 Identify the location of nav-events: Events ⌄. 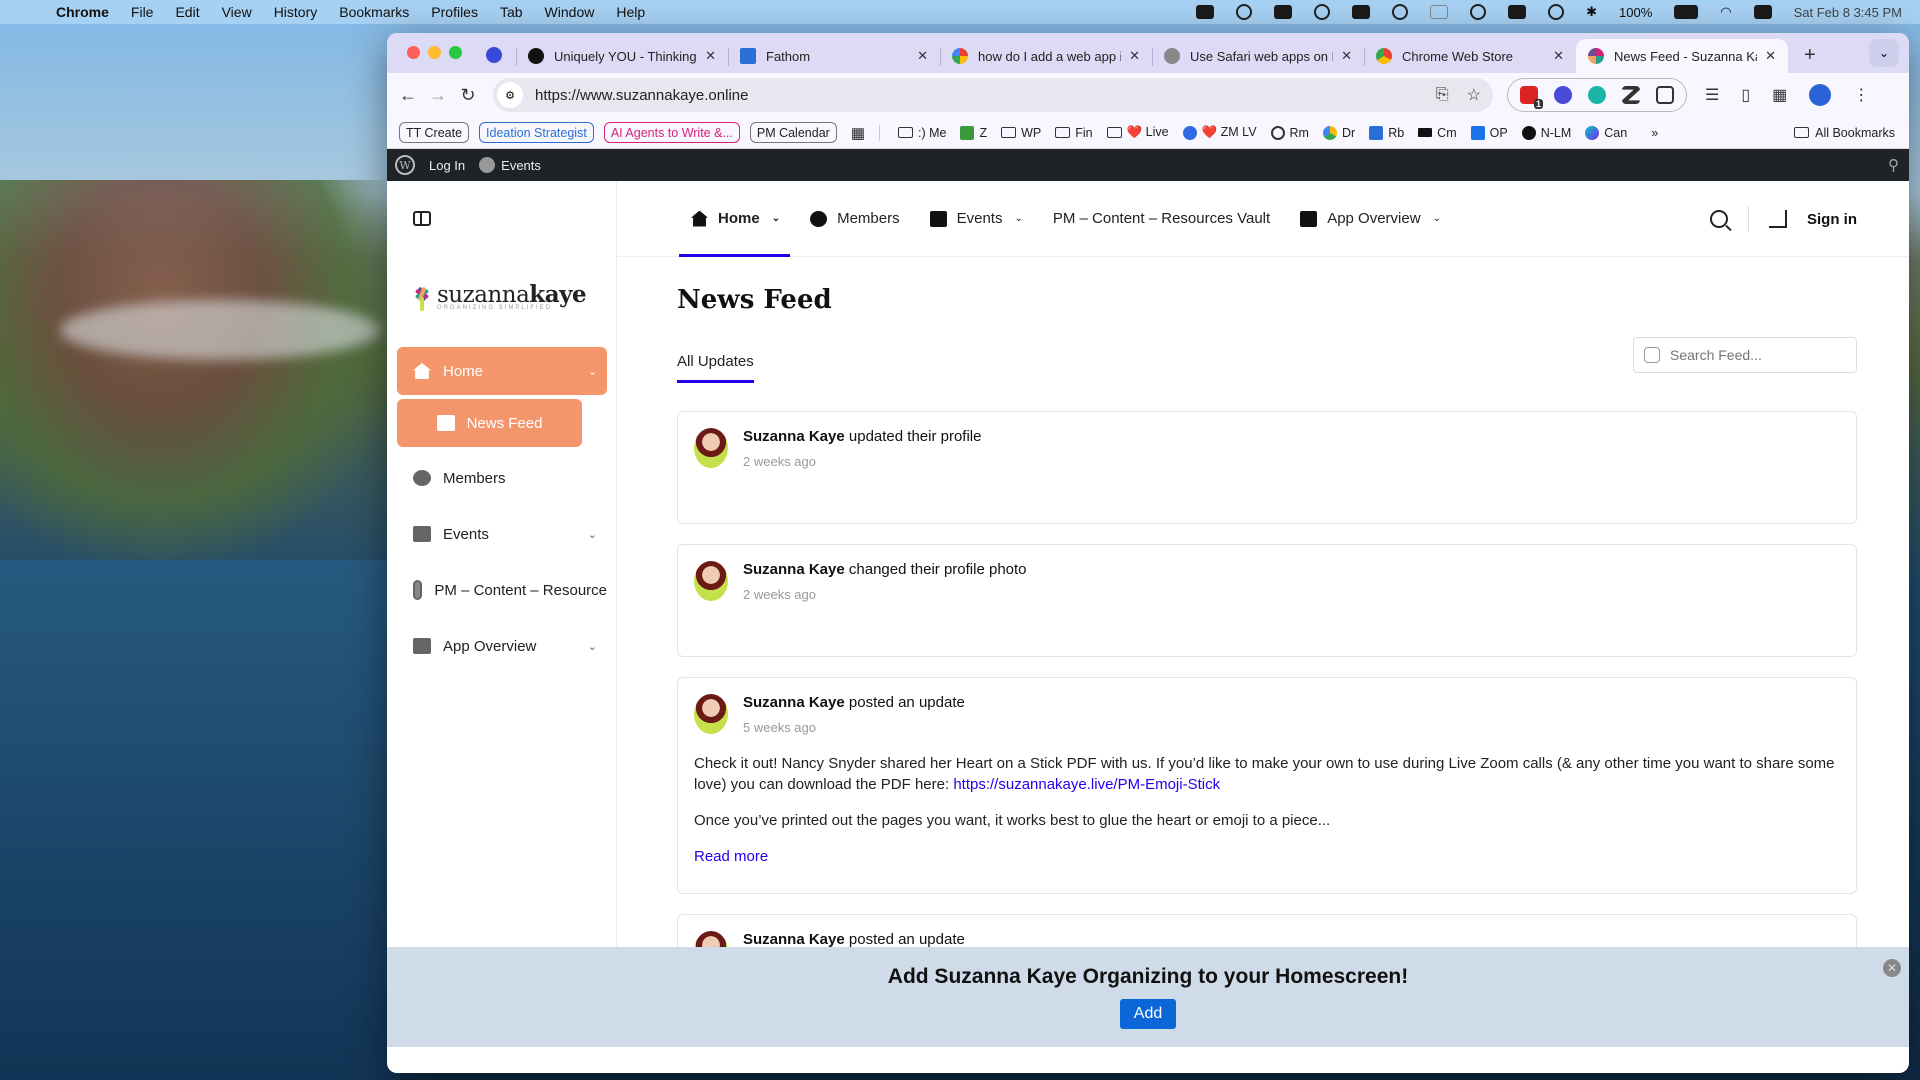
(976, 219).